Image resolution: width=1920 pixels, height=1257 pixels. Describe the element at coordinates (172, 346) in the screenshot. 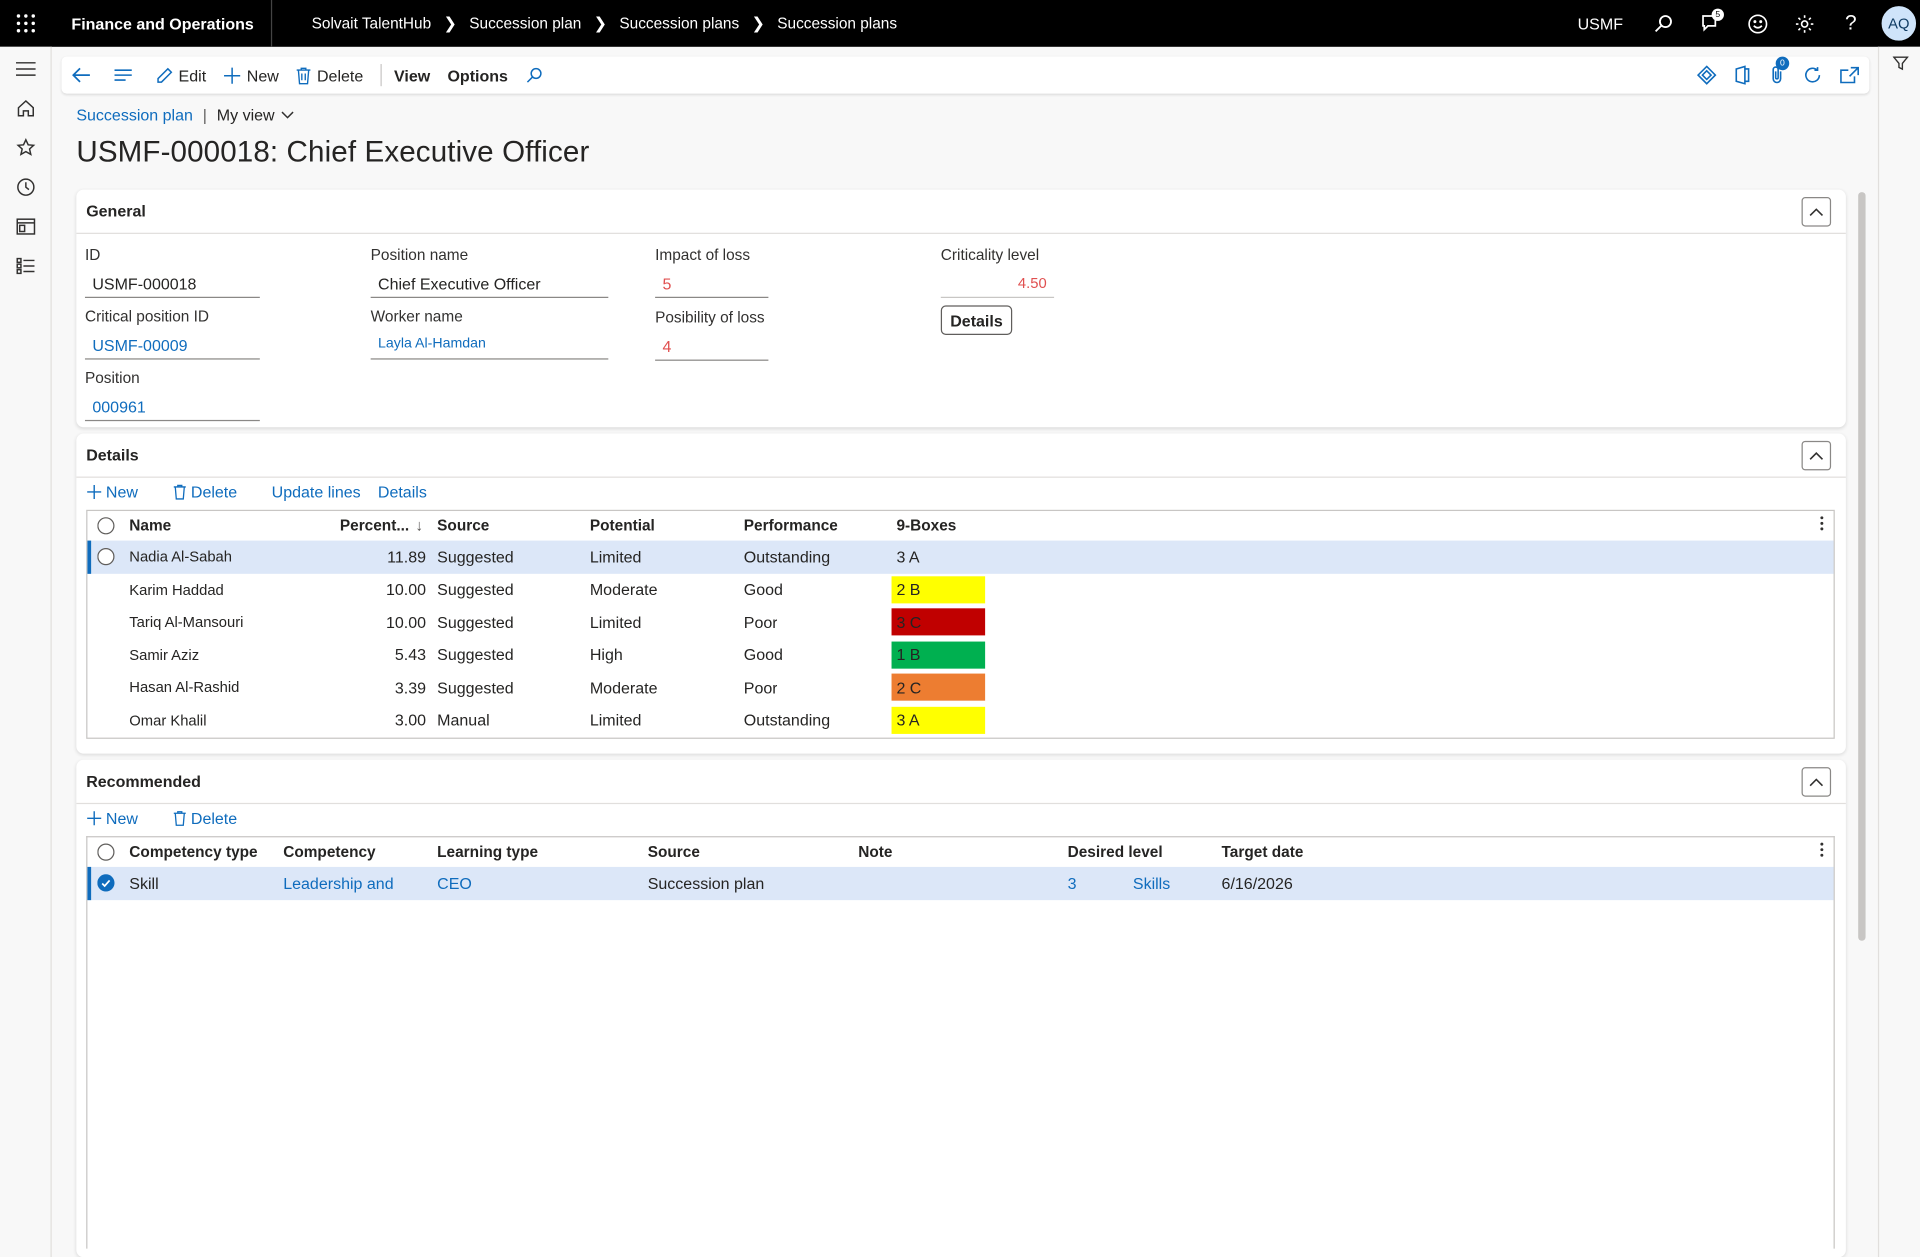

I see `critical-position-value: USMF-00009` at that location.